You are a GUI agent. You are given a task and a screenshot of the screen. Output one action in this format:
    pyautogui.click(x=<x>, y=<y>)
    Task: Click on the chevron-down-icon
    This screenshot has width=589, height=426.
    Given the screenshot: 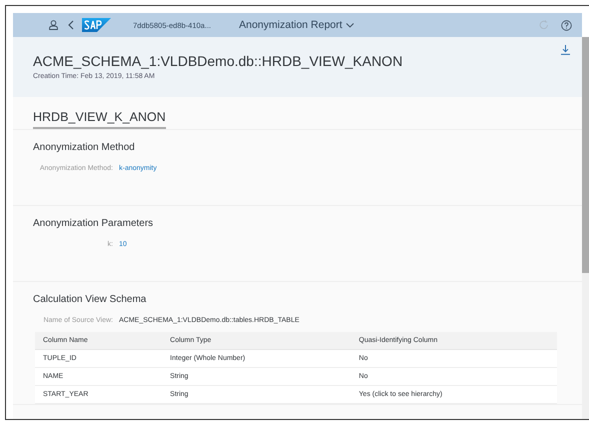 What is the action you would take?
    pyautogui.click(x=350, y=25)
    